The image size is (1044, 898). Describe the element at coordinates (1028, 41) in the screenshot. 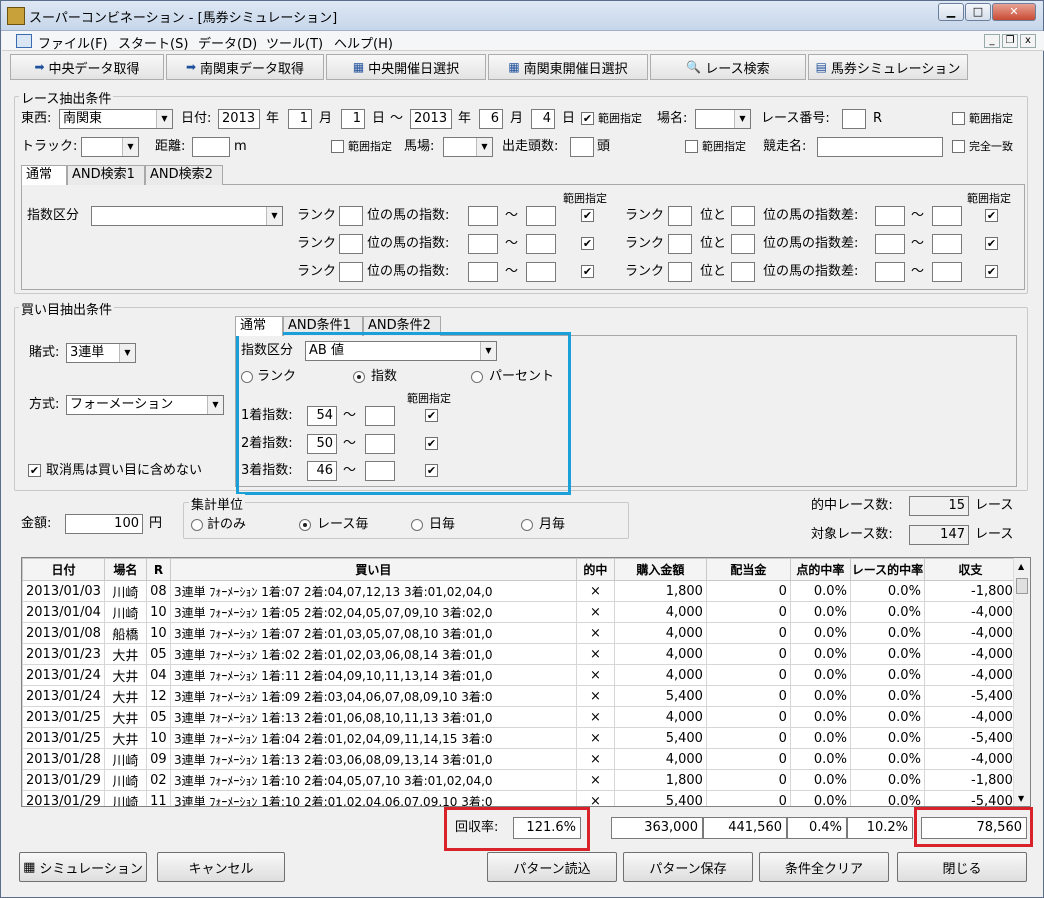

I see `mdi-close-button: x` at that location.